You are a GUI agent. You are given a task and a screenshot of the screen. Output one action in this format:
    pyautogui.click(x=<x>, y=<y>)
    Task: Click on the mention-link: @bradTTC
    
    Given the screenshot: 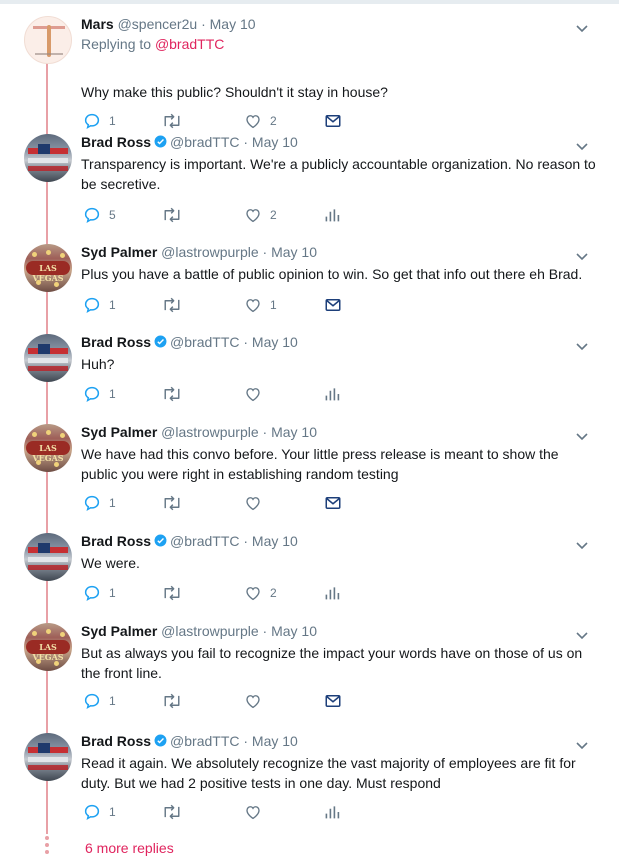 What is the action you would take?
    pyautogui.click(x=189, y=44)
    